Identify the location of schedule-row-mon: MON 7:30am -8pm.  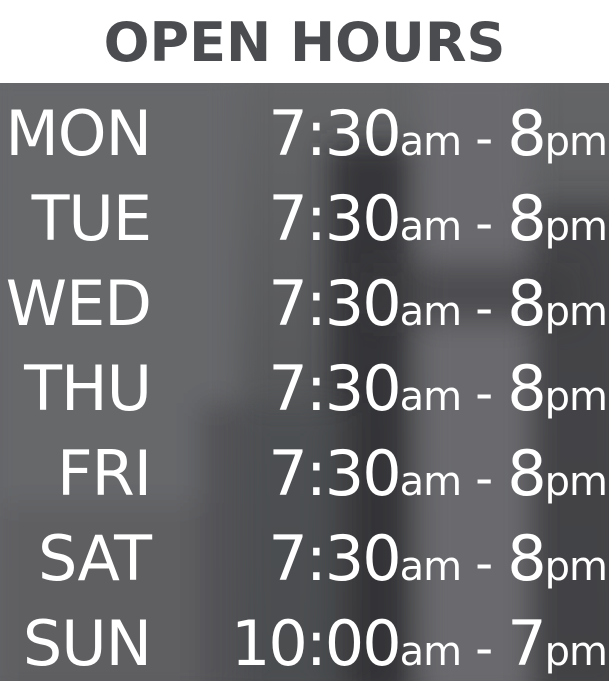
(304, 137).